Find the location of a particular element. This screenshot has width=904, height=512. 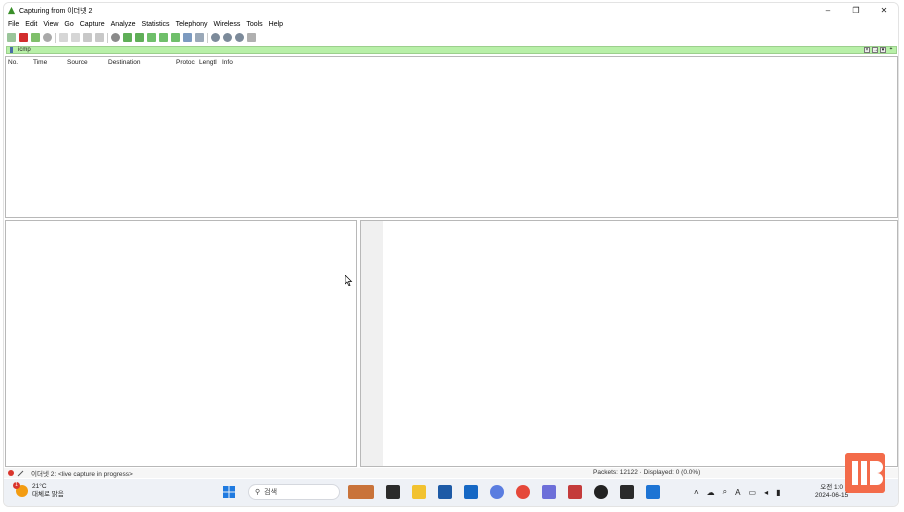

go-forward-icon is located at coordinates (139, 37).